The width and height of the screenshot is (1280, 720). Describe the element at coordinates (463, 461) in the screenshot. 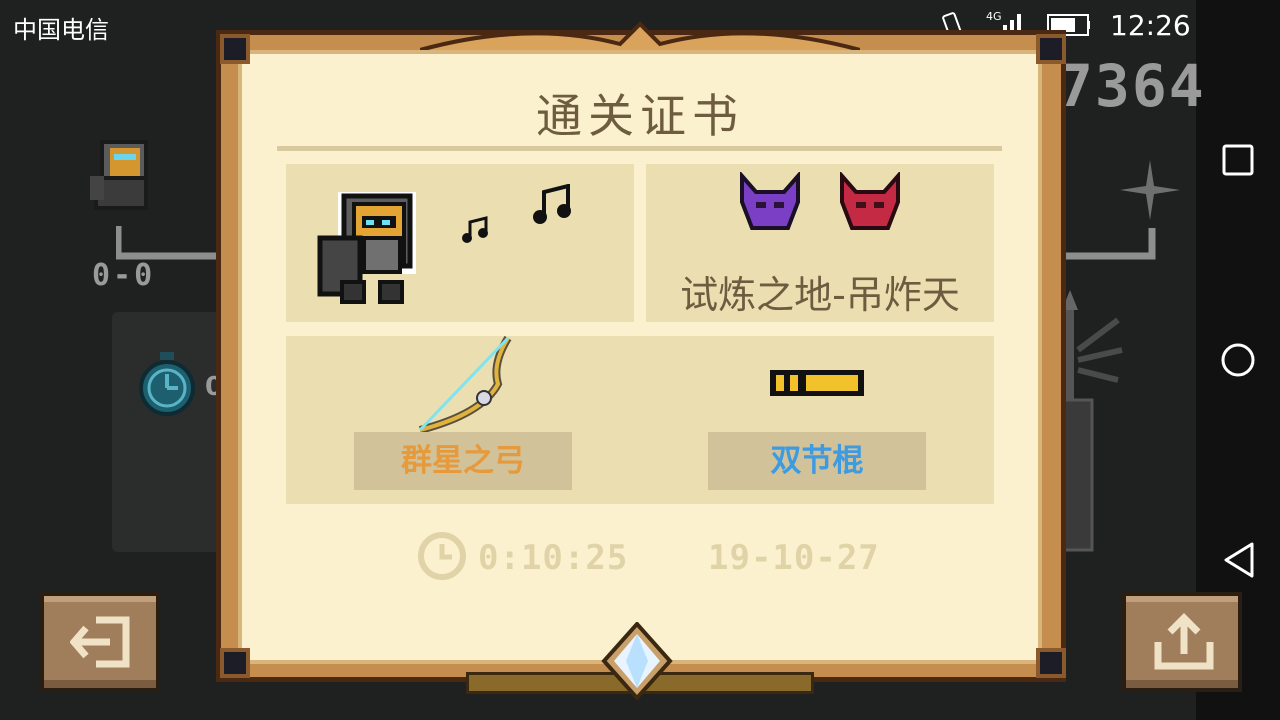

I see `weapon-1-label: 群星之弓` at that location.